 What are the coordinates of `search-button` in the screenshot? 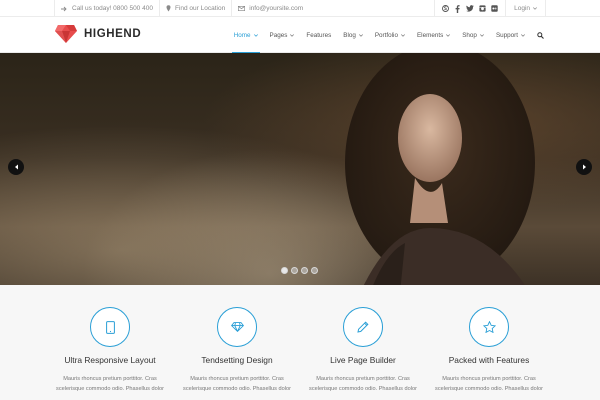 It's located at (540, 35).